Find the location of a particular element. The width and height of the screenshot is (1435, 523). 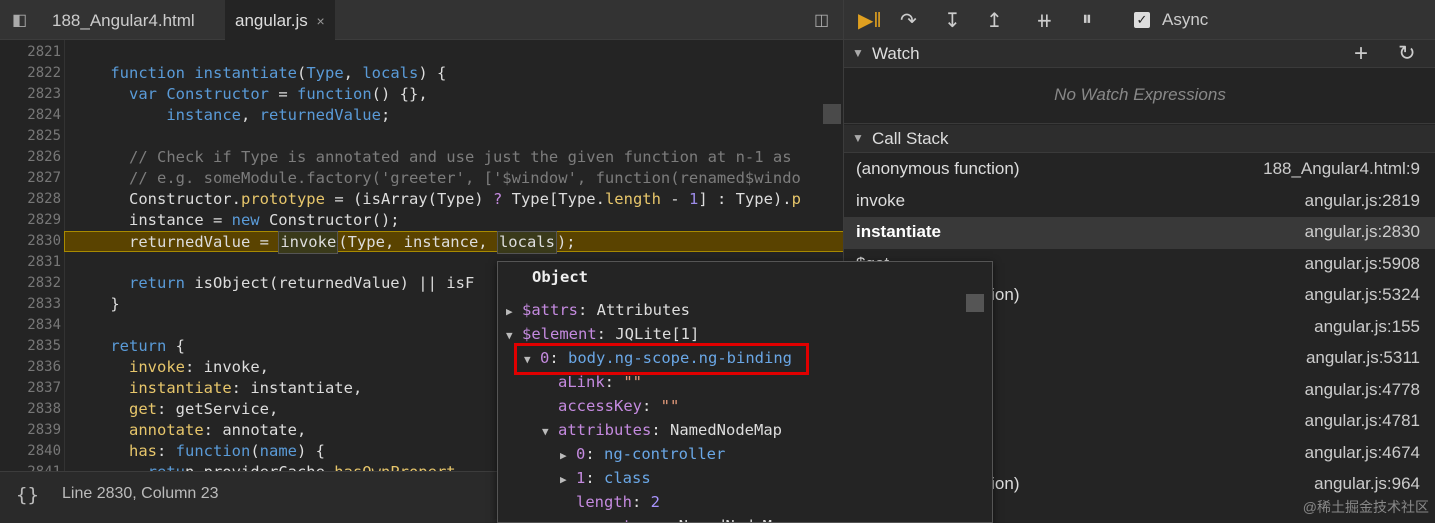

line-number: 2826 is located at coordinates (30, 157).